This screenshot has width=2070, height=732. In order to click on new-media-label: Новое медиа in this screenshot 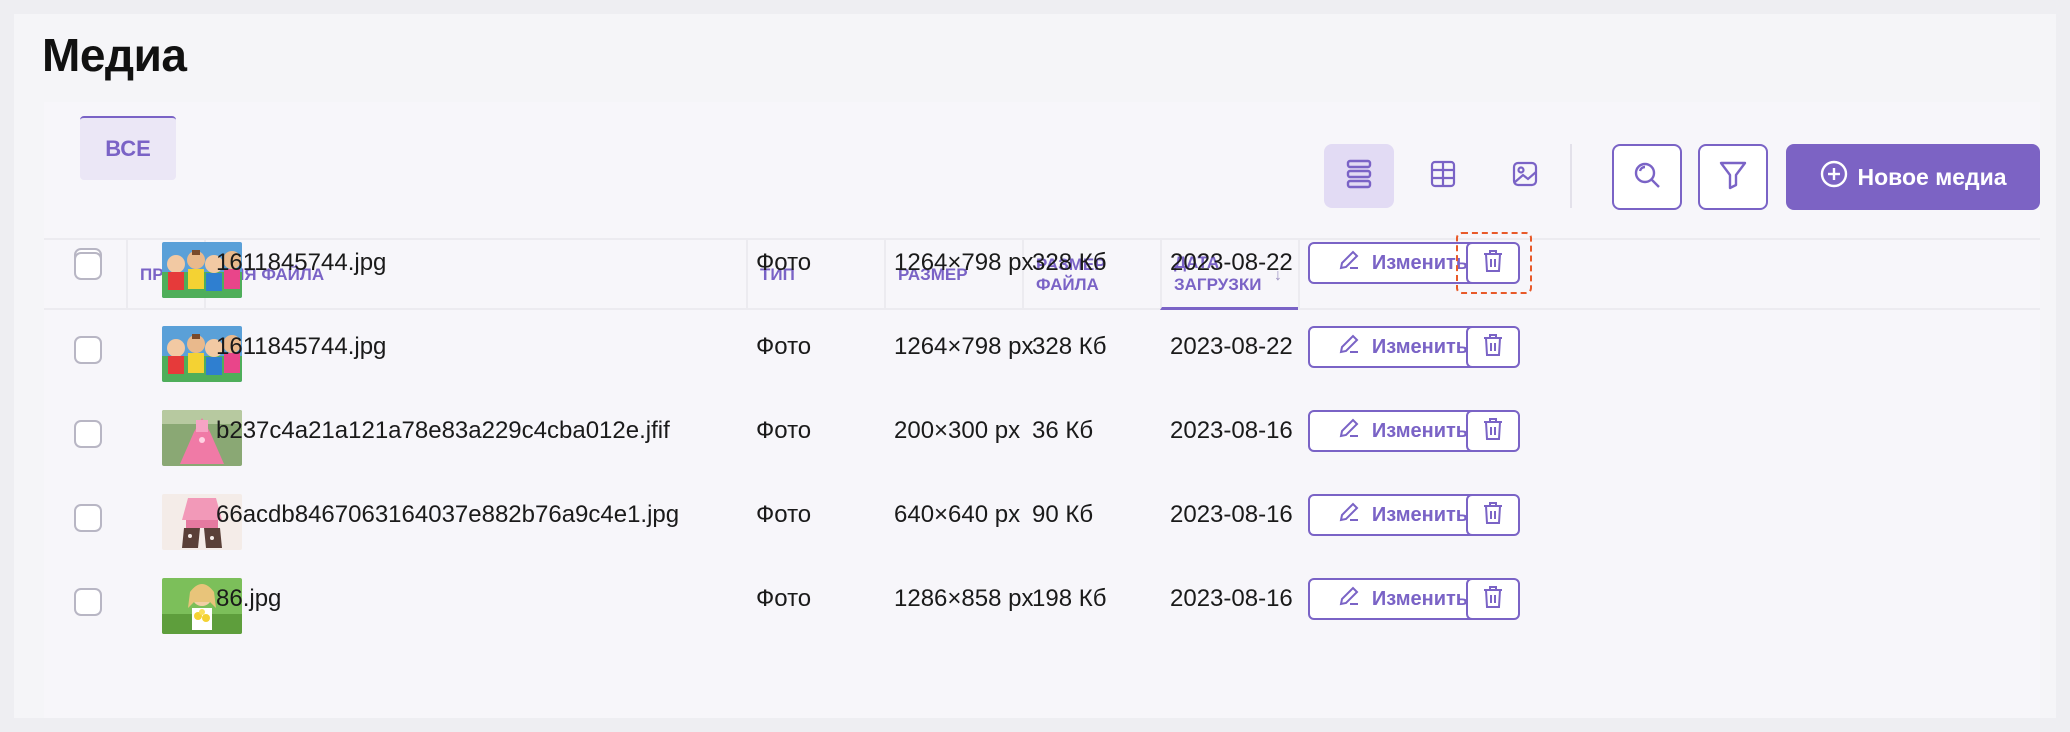, I will do `click(1932, 176)`.